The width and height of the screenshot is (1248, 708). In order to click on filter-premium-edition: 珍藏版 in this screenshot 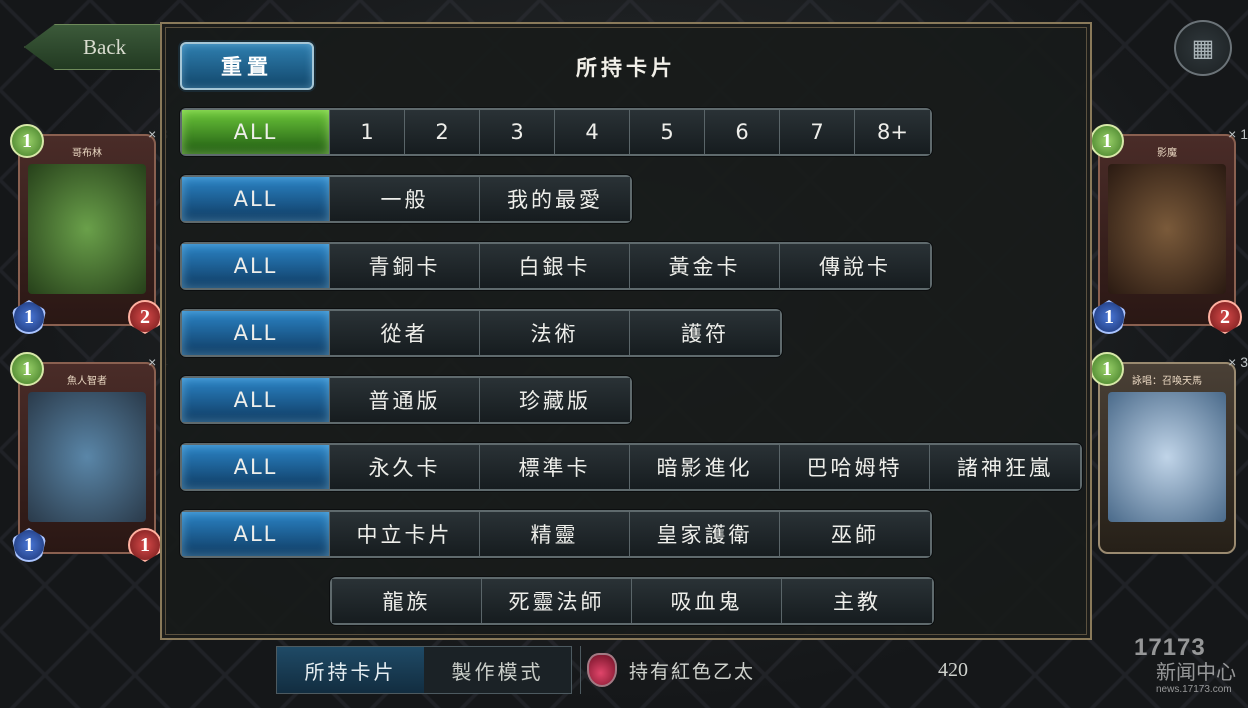, I will do `click(555, 400)`.